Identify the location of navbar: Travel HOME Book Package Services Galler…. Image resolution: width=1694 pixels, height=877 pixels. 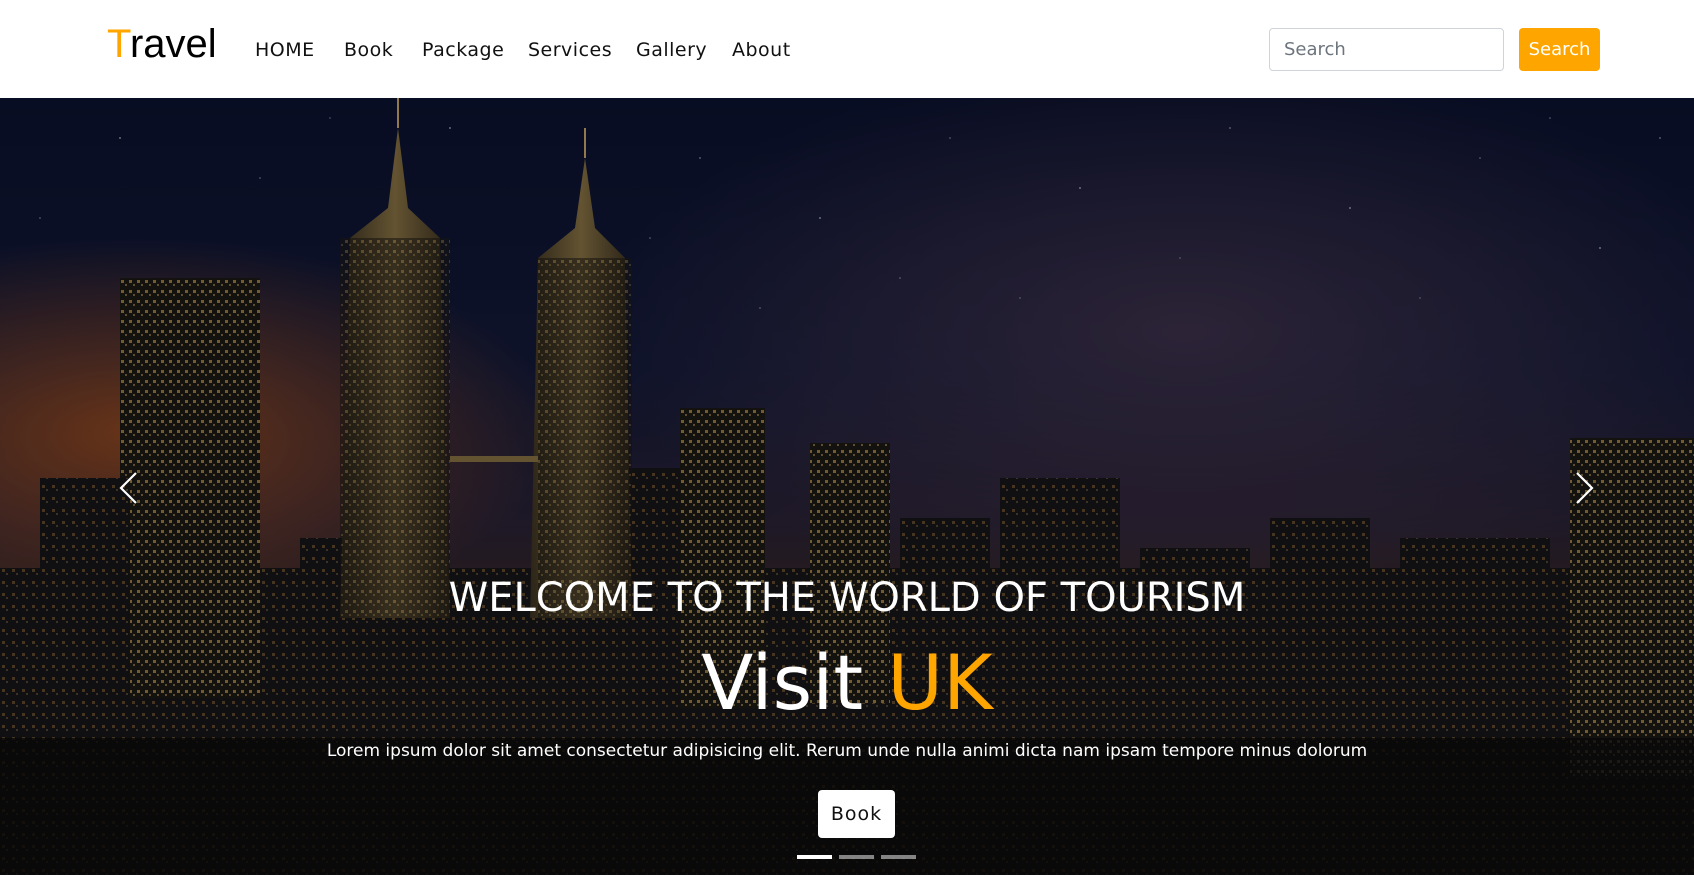
(847, 49).